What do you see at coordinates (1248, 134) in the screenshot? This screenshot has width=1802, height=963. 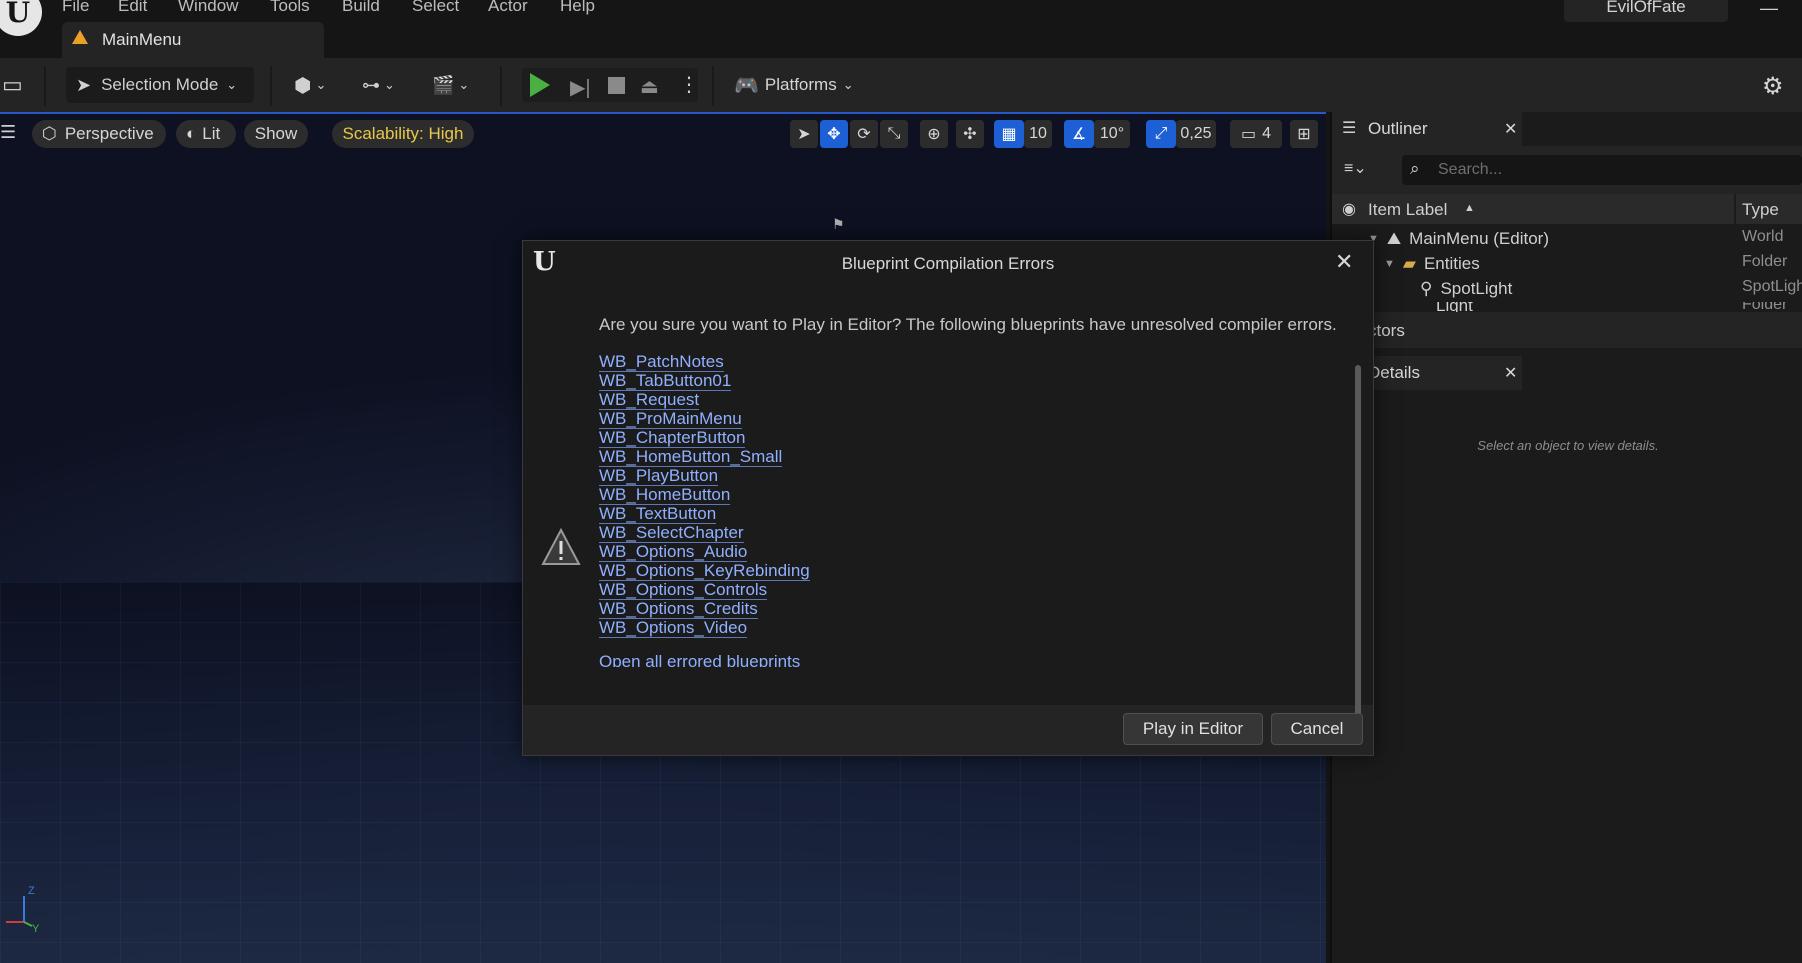 I see `camera-icon: ▭` at bounding box center [1248, 134].